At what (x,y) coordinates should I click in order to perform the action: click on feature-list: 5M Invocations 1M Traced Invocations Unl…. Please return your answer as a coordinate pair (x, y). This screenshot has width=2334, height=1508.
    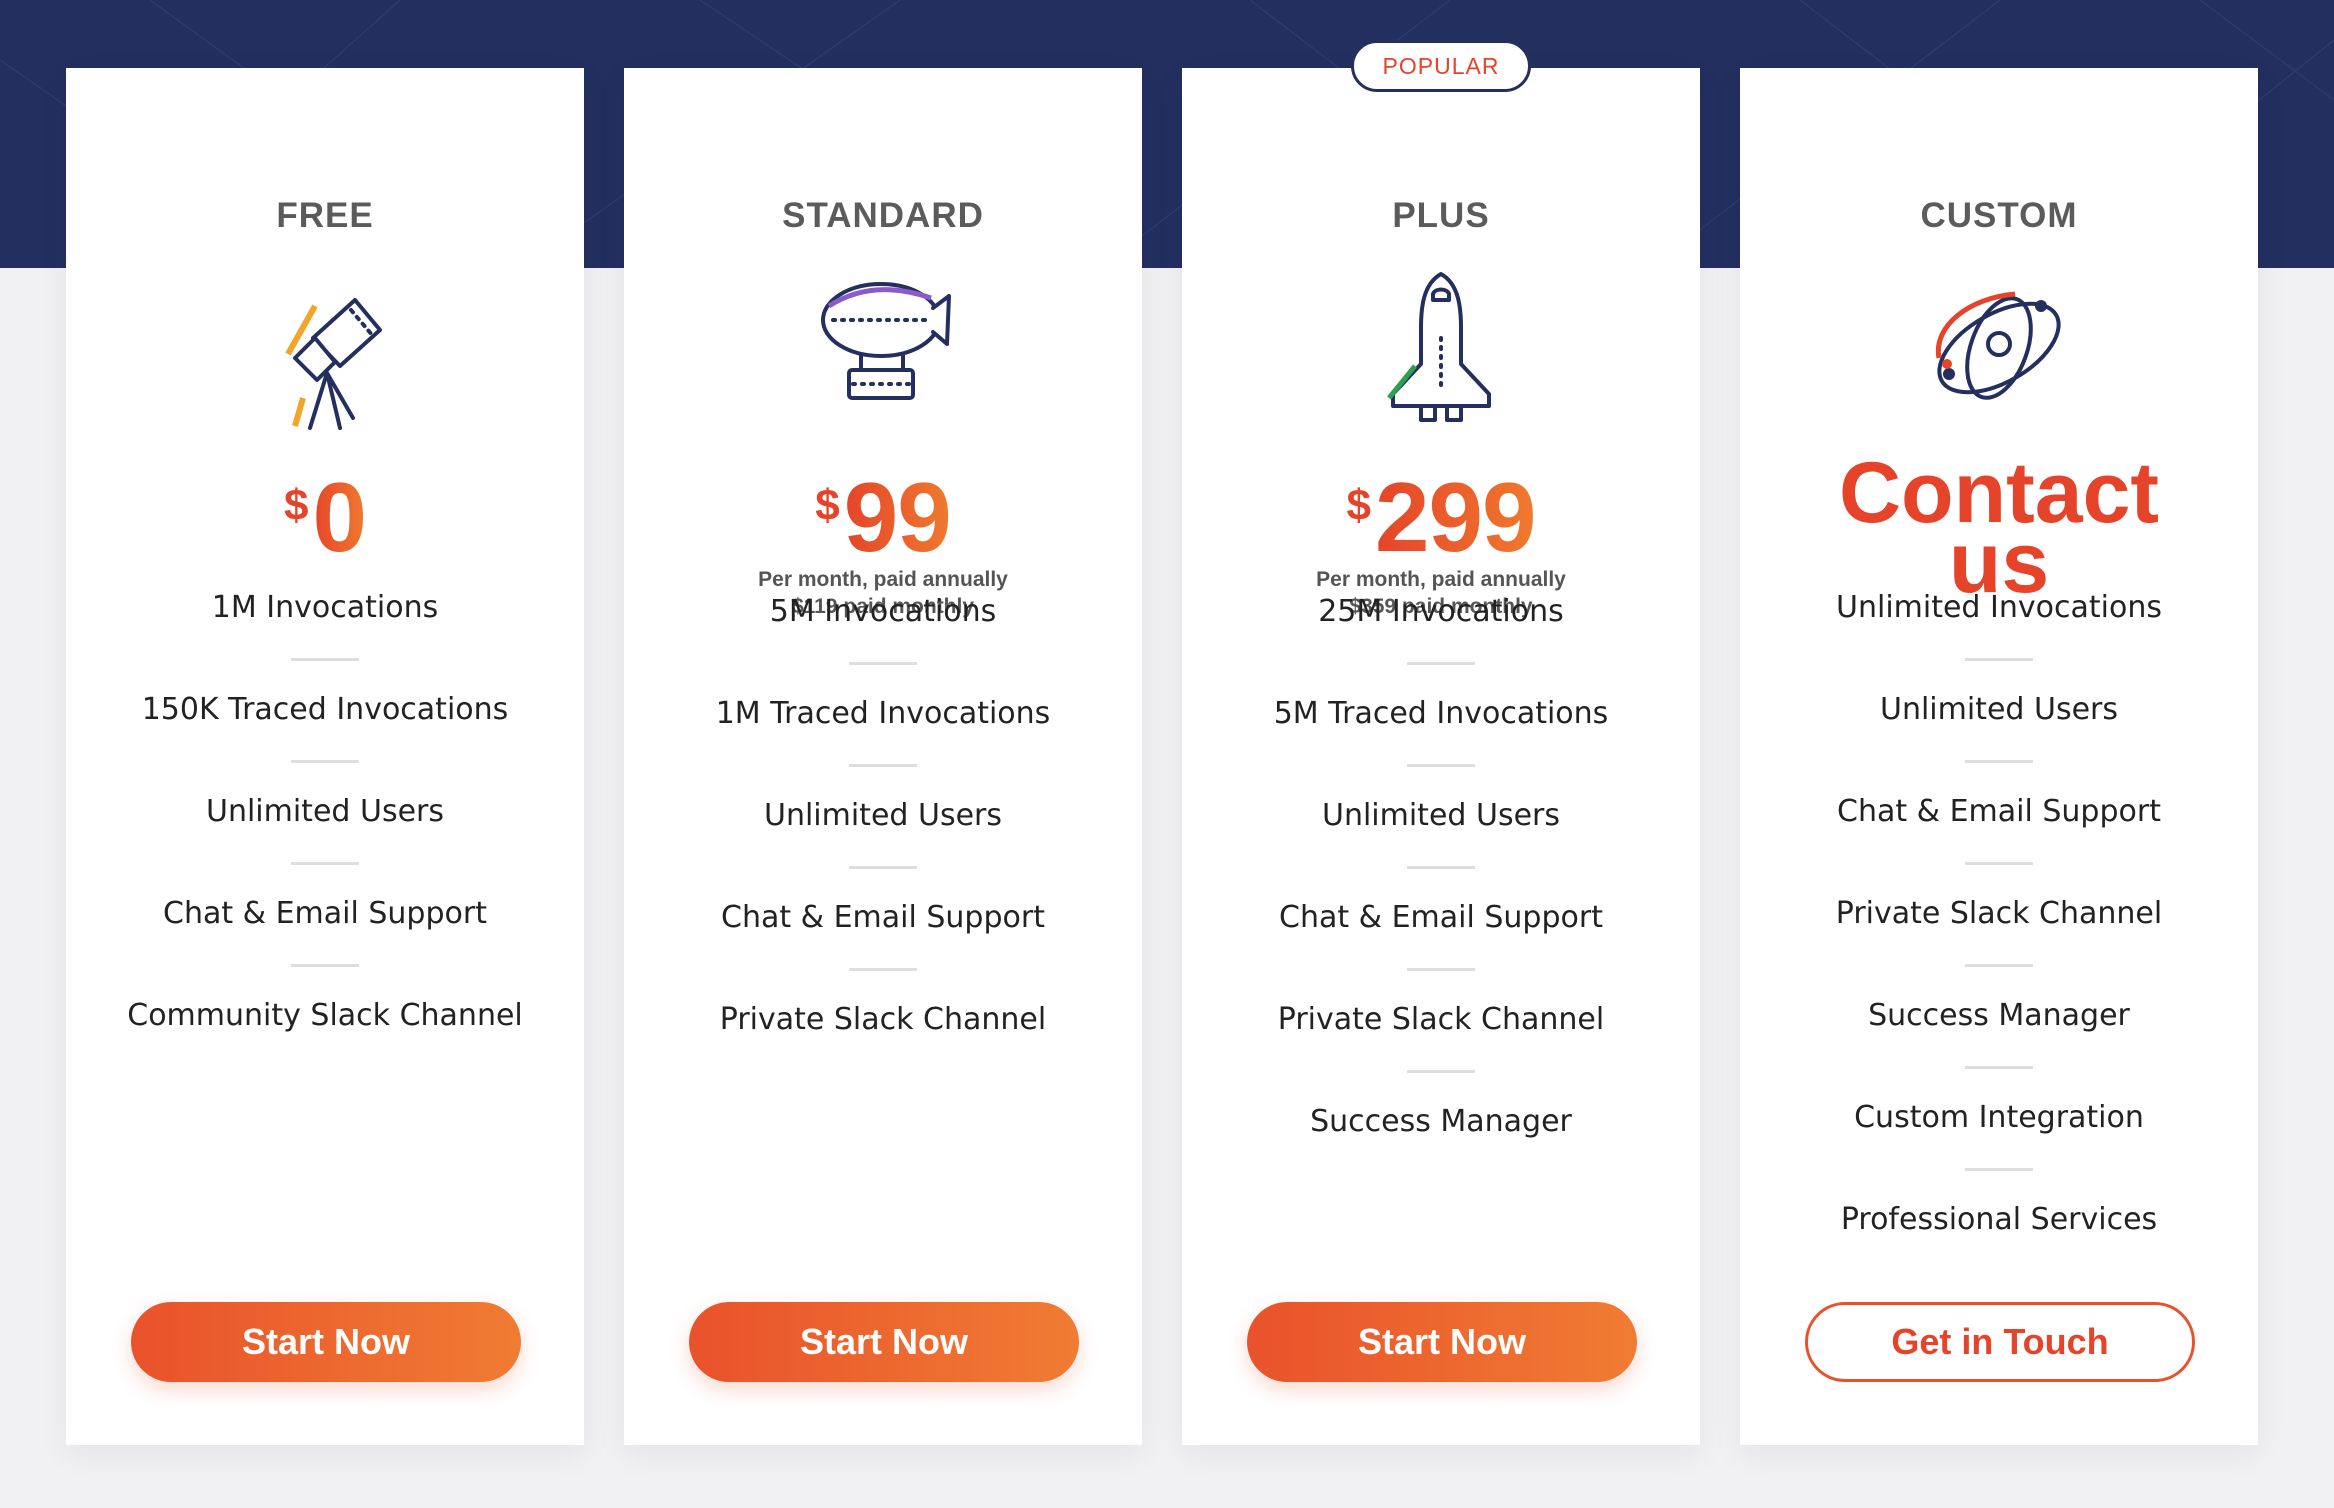
    Looking at the image, I should click on (883, 847).